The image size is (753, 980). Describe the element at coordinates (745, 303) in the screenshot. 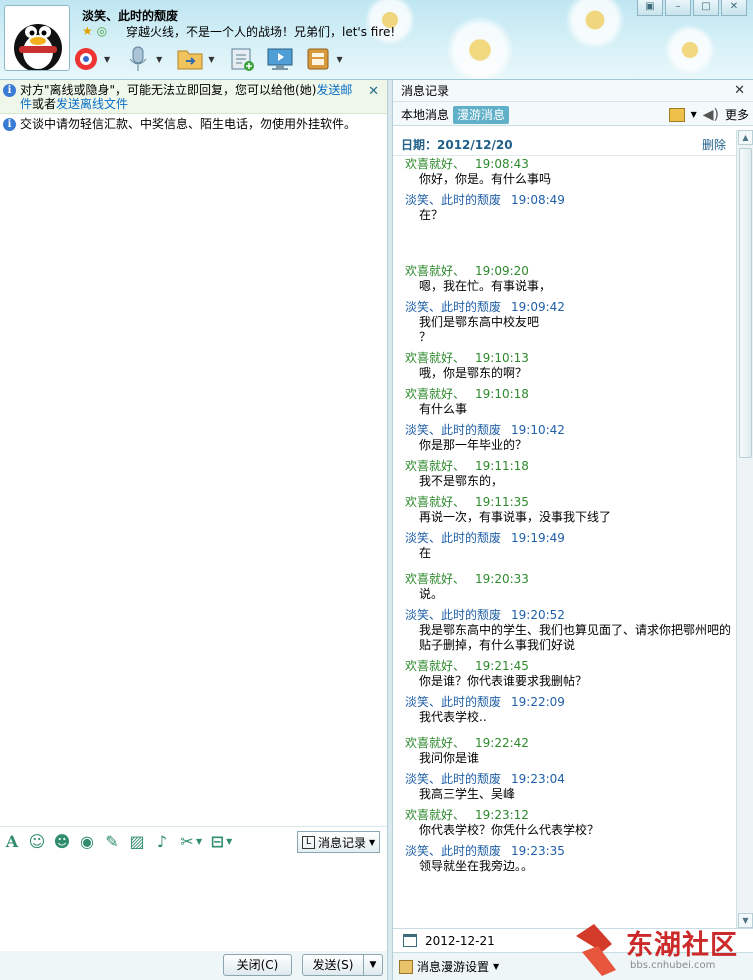

I see `scrollbar-thumb` at that location.